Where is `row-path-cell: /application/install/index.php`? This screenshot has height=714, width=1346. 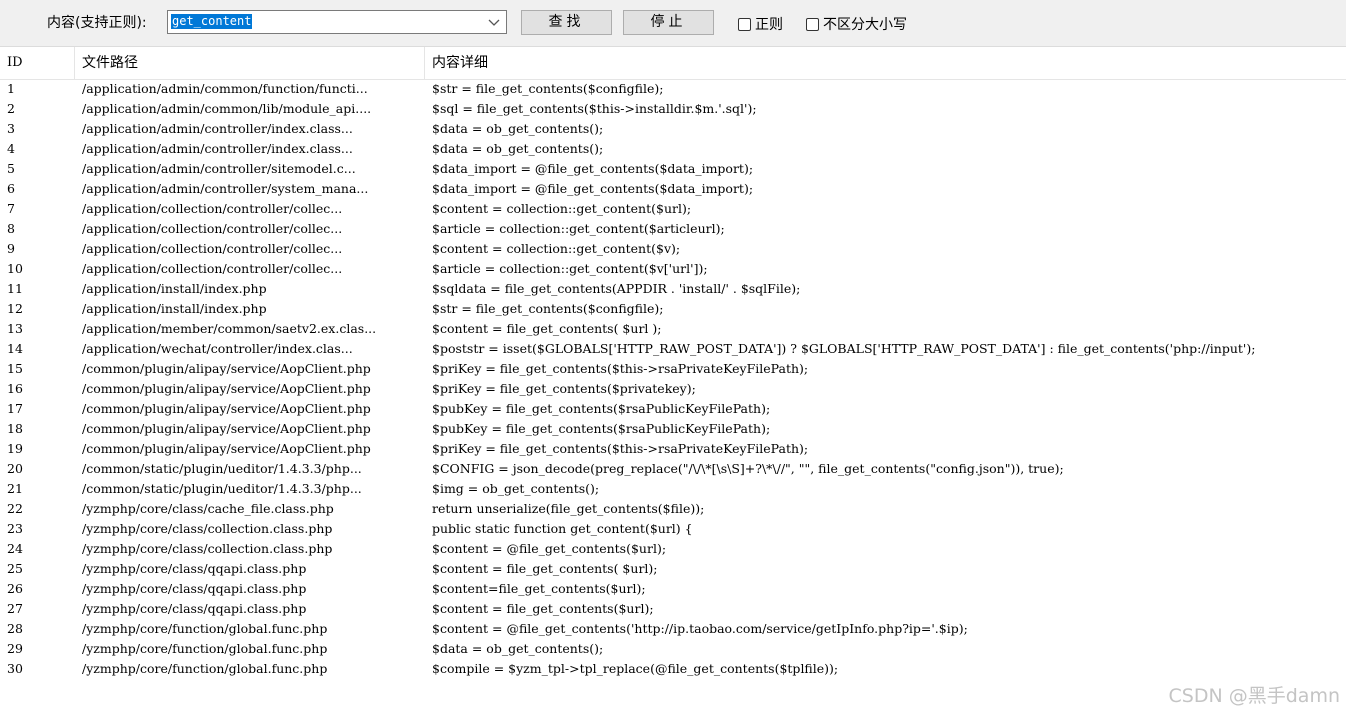 row-path-cell: /application/install/index.php is located at coordinates (174, 288).